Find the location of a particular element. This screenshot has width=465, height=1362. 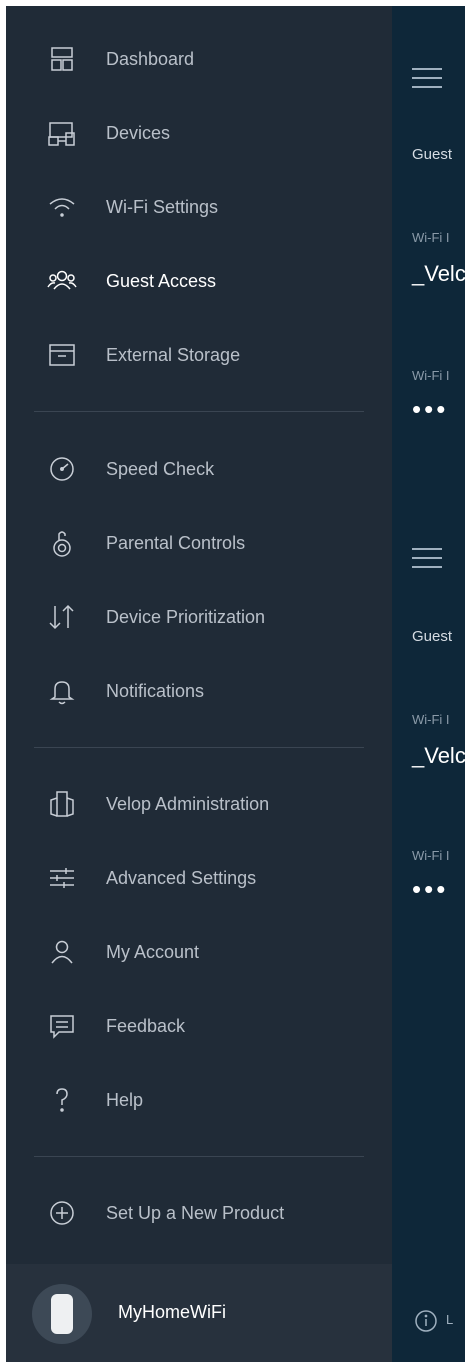

sidebar-item-velop-administration: Velop Administration is located at coordinates (199, 804).